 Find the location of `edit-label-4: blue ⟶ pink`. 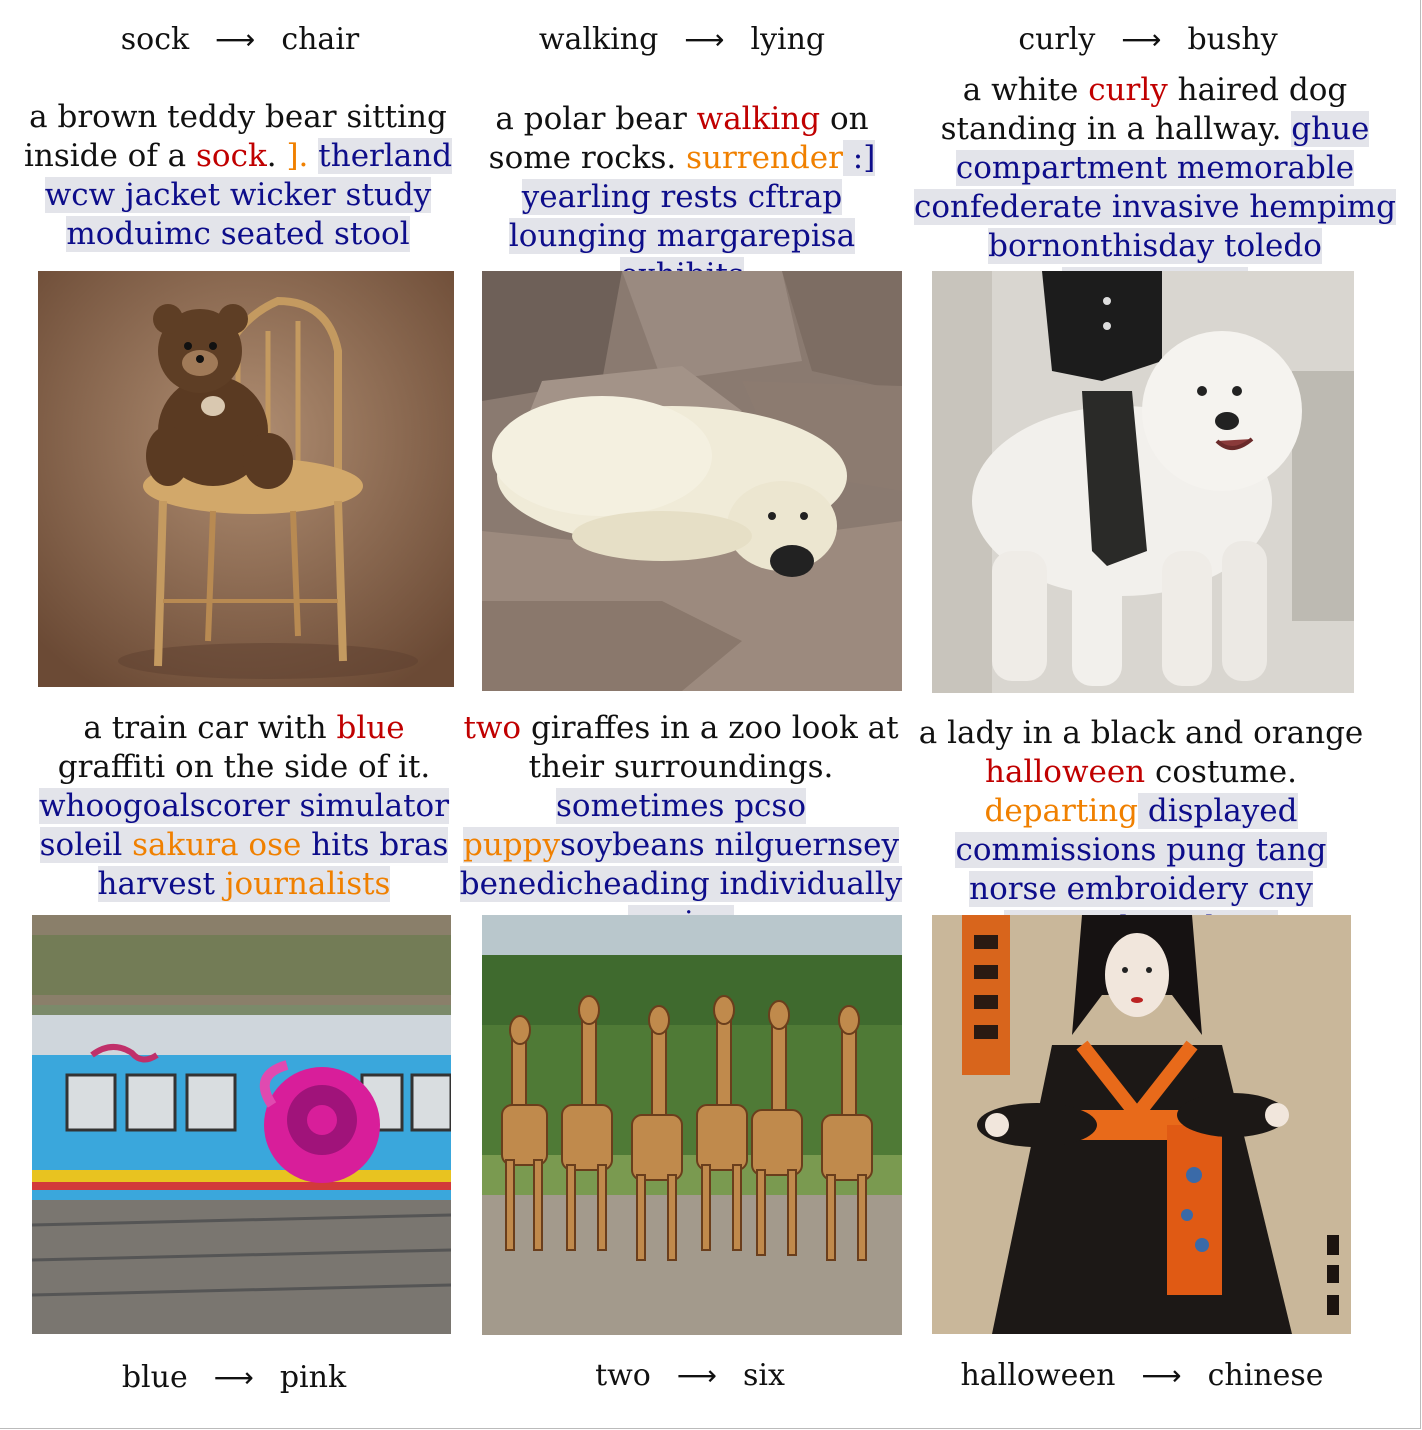

edit-label-4: blue ⟶ pink is located at coordinates (234, 1377).